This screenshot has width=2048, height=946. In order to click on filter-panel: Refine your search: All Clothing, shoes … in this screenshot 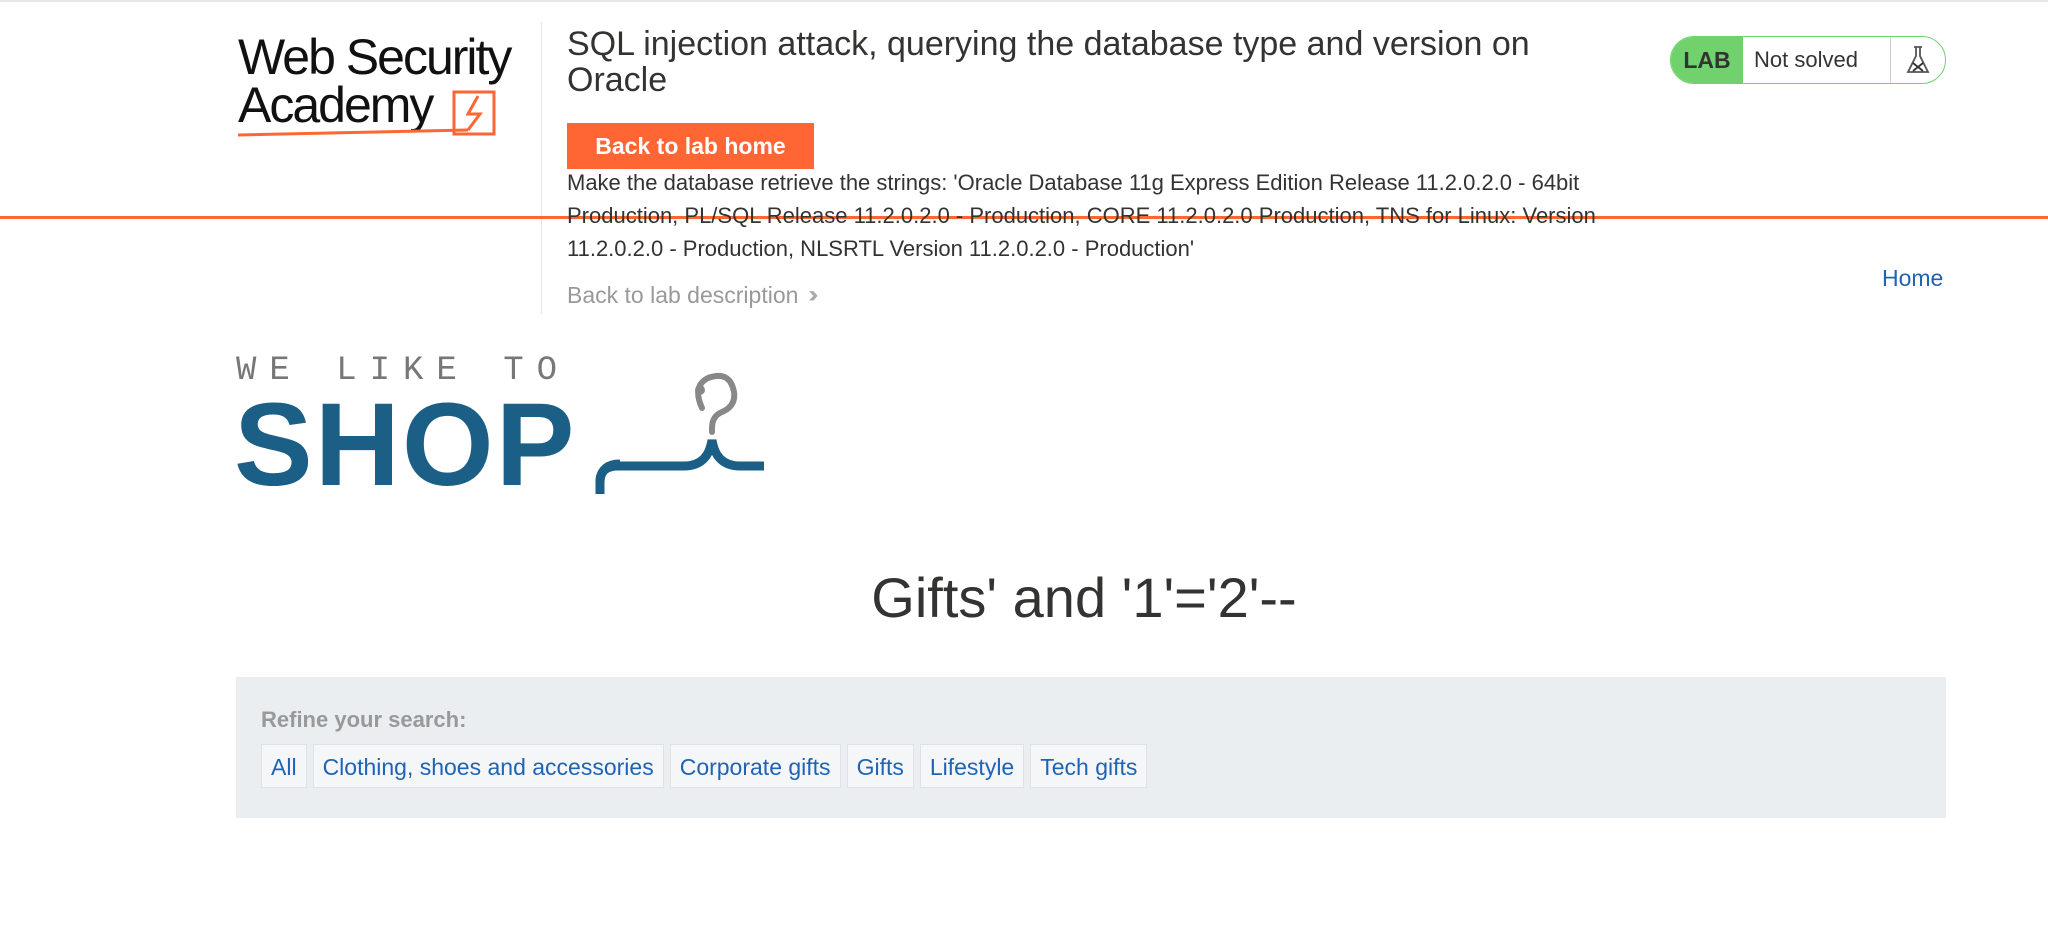, I will do `click(1091, 747)`.